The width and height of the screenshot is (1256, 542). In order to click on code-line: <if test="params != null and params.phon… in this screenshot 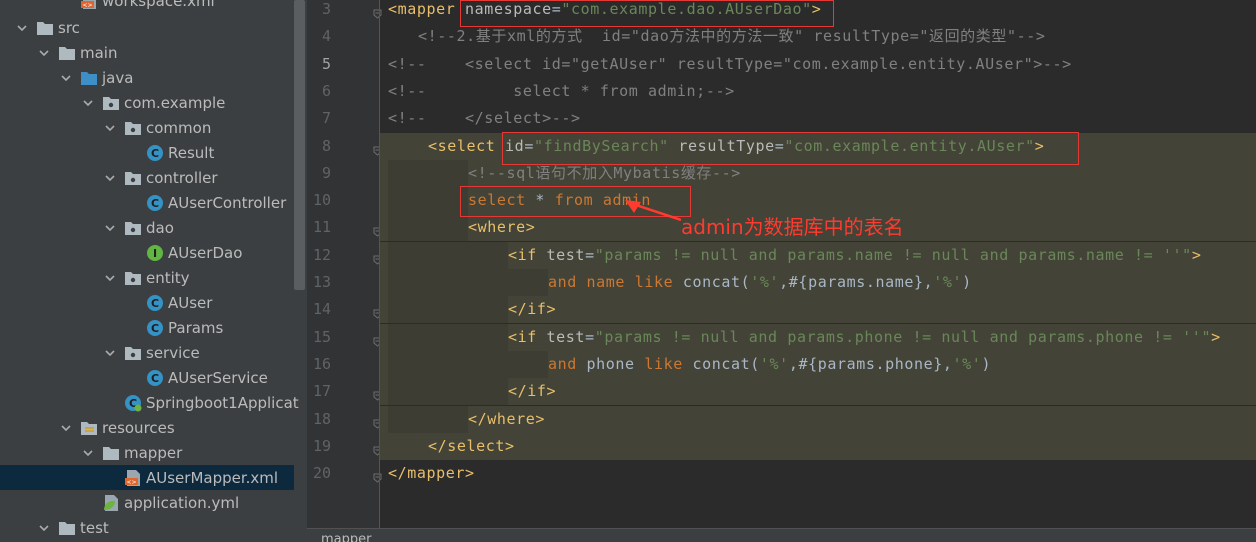, I will do `click(818, 337)`.